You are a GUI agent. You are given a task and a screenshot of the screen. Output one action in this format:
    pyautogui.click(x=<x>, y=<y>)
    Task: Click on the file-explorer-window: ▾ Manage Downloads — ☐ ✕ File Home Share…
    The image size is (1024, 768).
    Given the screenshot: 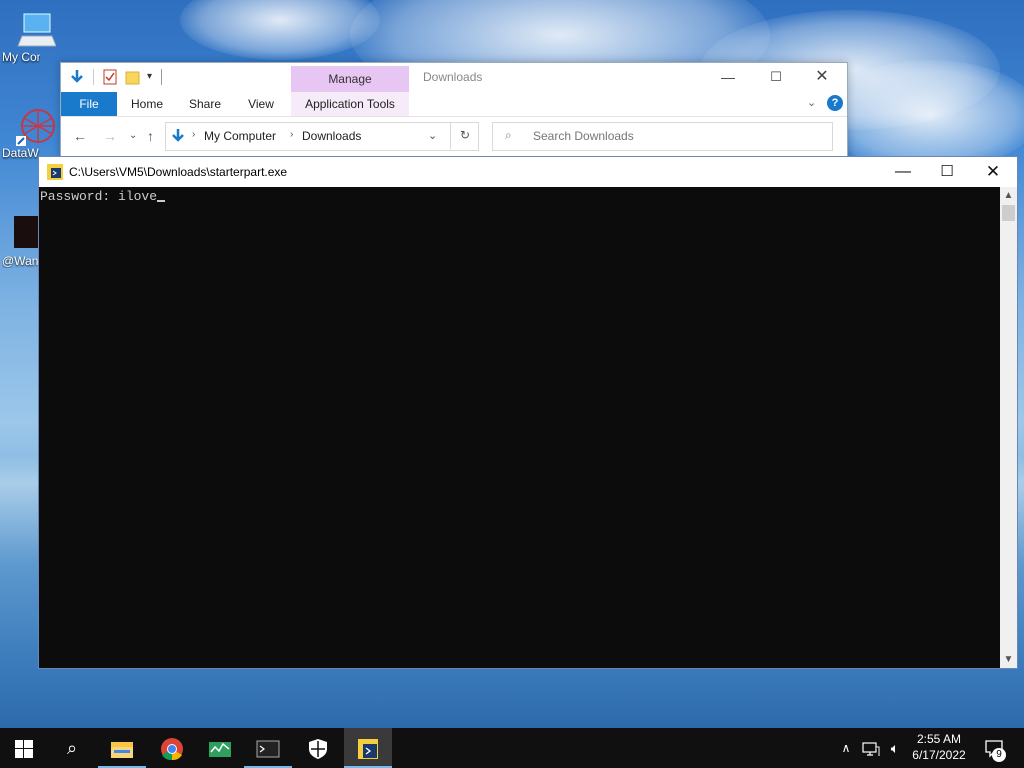 What is the action you would take?
    pyautogui.click(x=454, y=113)
    